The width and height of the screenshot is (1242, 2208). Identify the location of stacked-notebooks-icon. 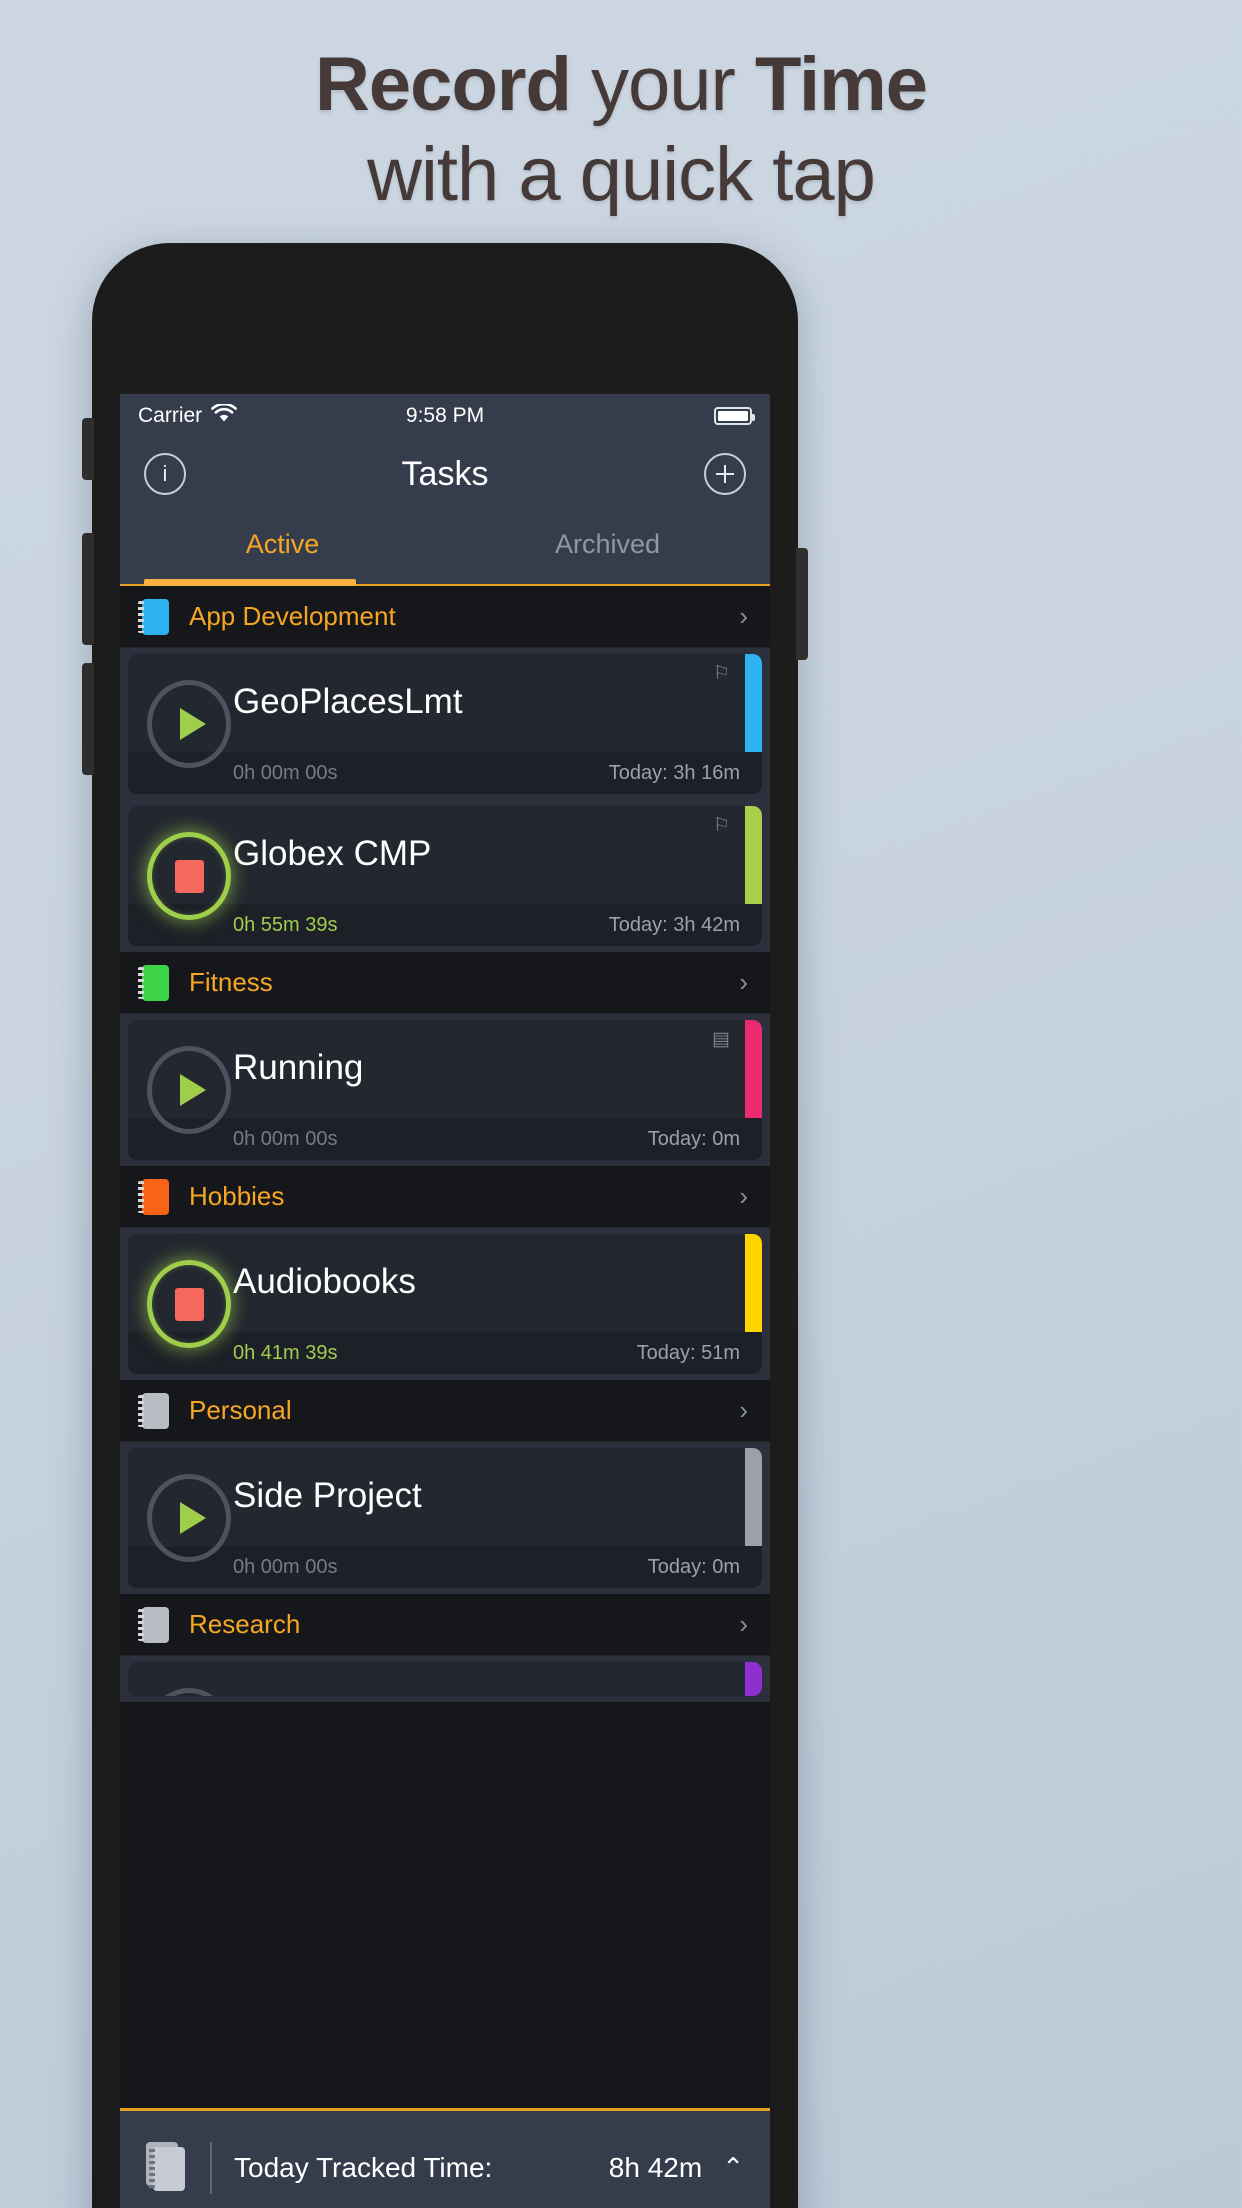
(169, 2167).